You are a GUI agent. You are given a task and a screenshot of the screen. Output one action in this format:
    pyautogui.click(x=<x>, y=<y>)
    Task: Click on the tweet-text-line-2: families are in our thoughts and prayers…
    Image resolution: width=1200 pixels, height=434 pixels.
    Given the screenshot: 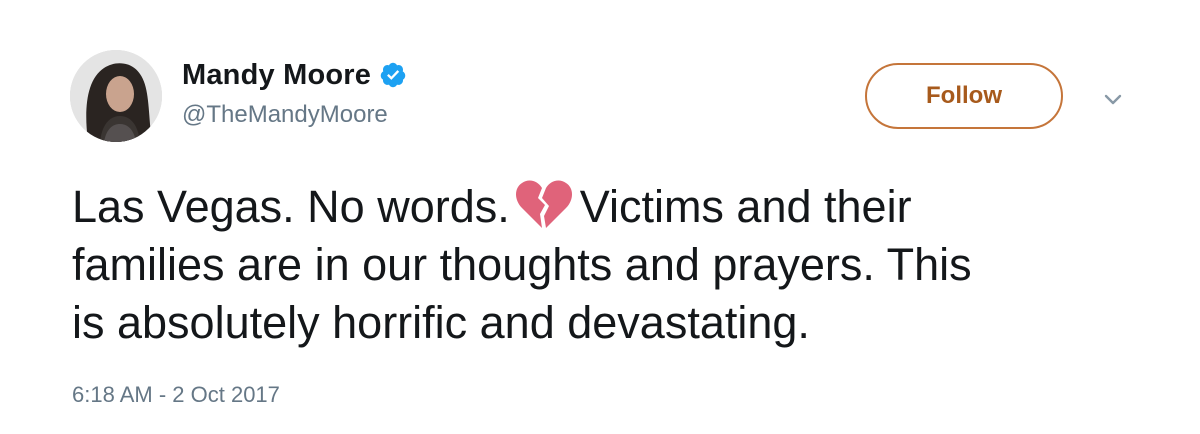 What is the action you would take?
    pyautogui.click(x=522, y=264)
    